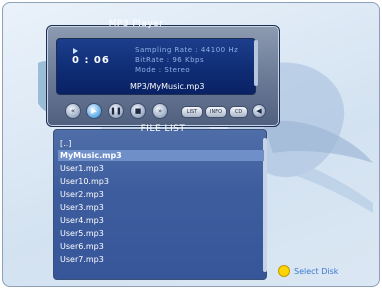 This screenshot has width=382, height=289. Describe the element at coordinates (238, 112) in the screenshot. I see `cd-button: CD` at that location.